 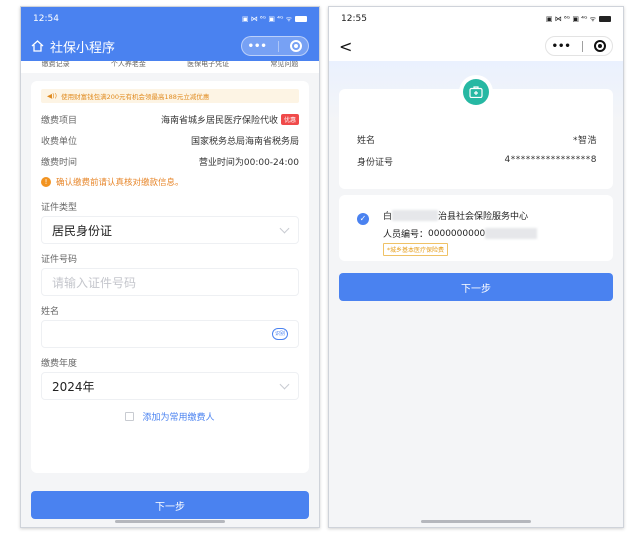 I want to click on year-value: 2024年, so click(x=73, y=386).